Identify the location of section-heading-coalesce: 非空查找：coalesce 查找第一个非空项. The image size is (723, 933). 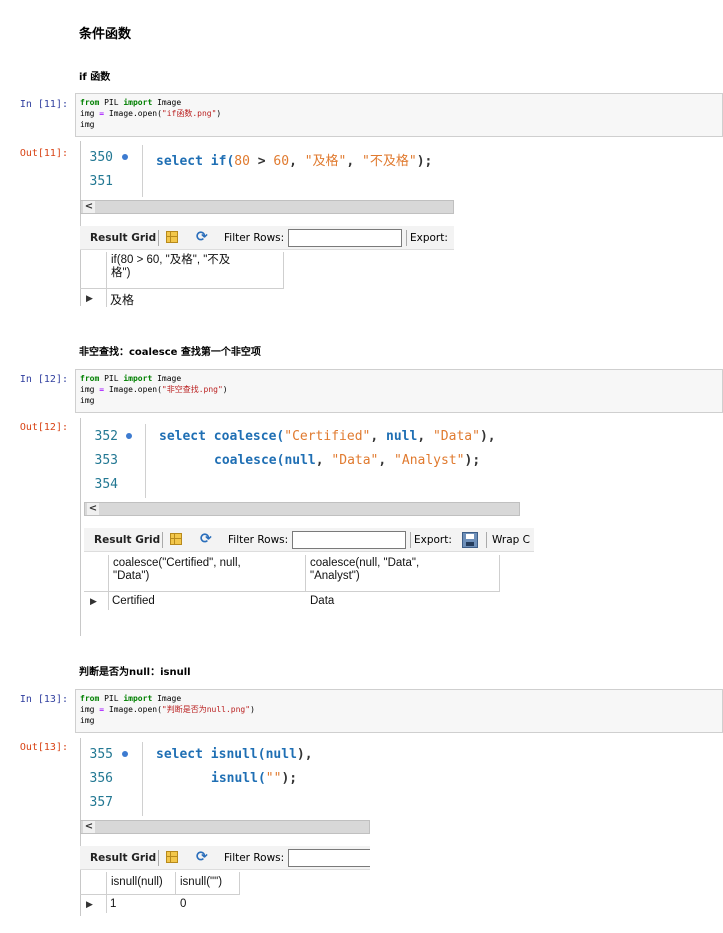
(170, 352).